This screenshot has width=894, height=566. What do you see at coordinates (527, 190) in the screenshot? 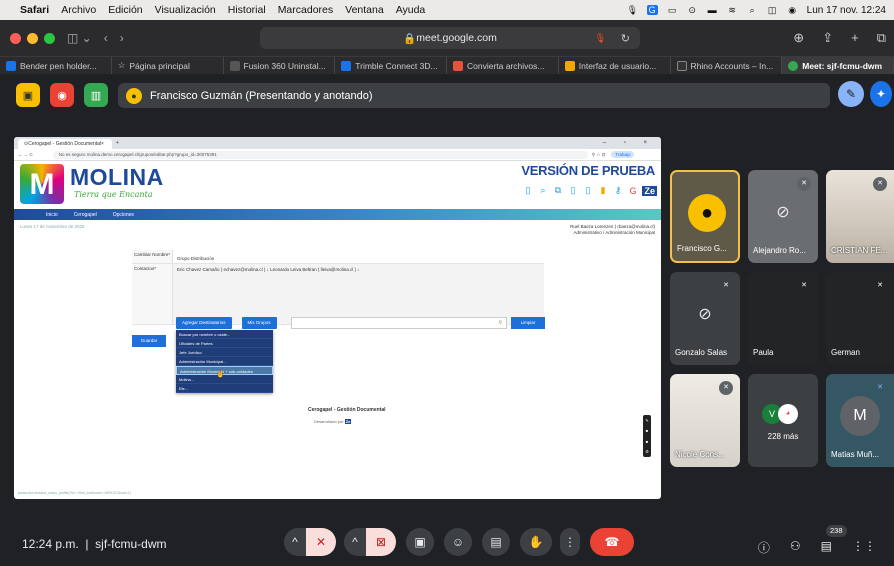
I see `document-icon: ▯` at bounding box center [527, 190].